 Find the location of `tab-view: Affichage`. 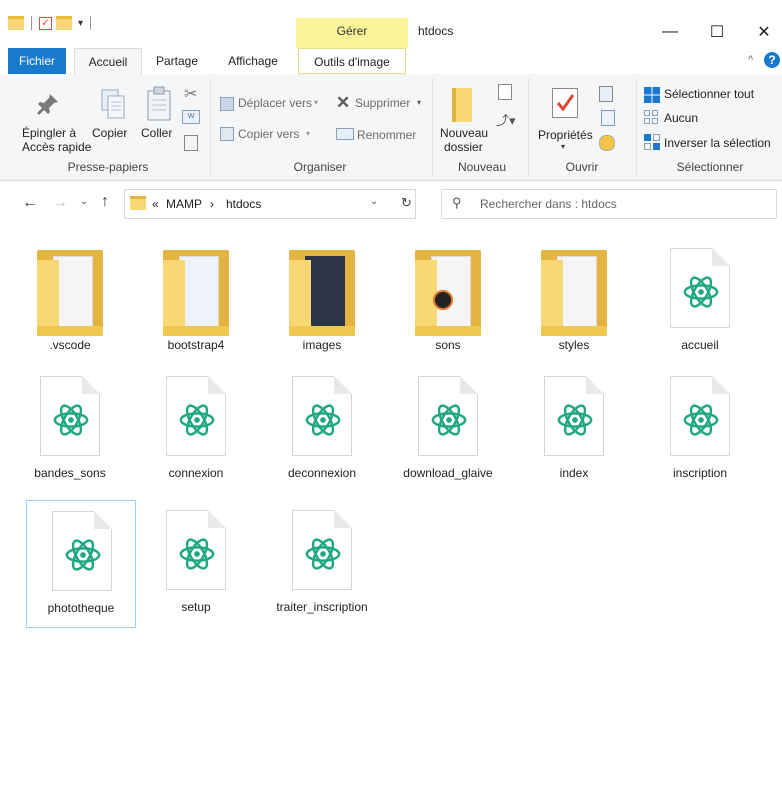

tab-view: Affichage is located at coordinates (253, 61).